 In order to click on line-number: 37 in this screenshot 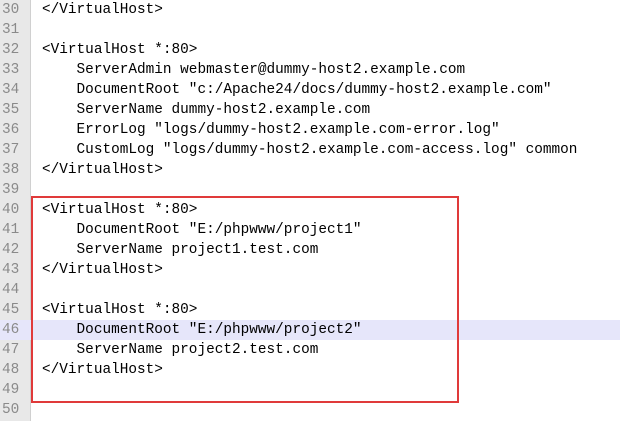, I will do `click(11, 150)`.